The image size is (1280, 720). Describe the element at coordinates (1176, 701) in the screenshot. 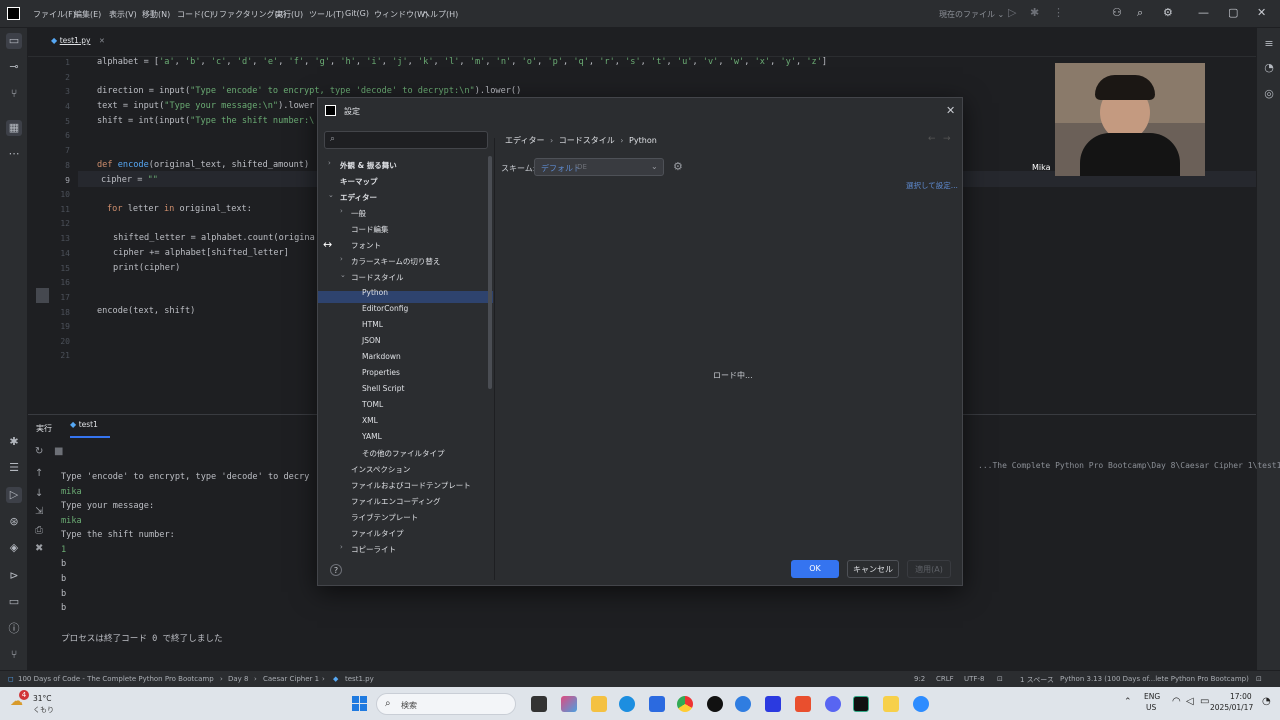

I see `wifi-icon: ◠` at that location.